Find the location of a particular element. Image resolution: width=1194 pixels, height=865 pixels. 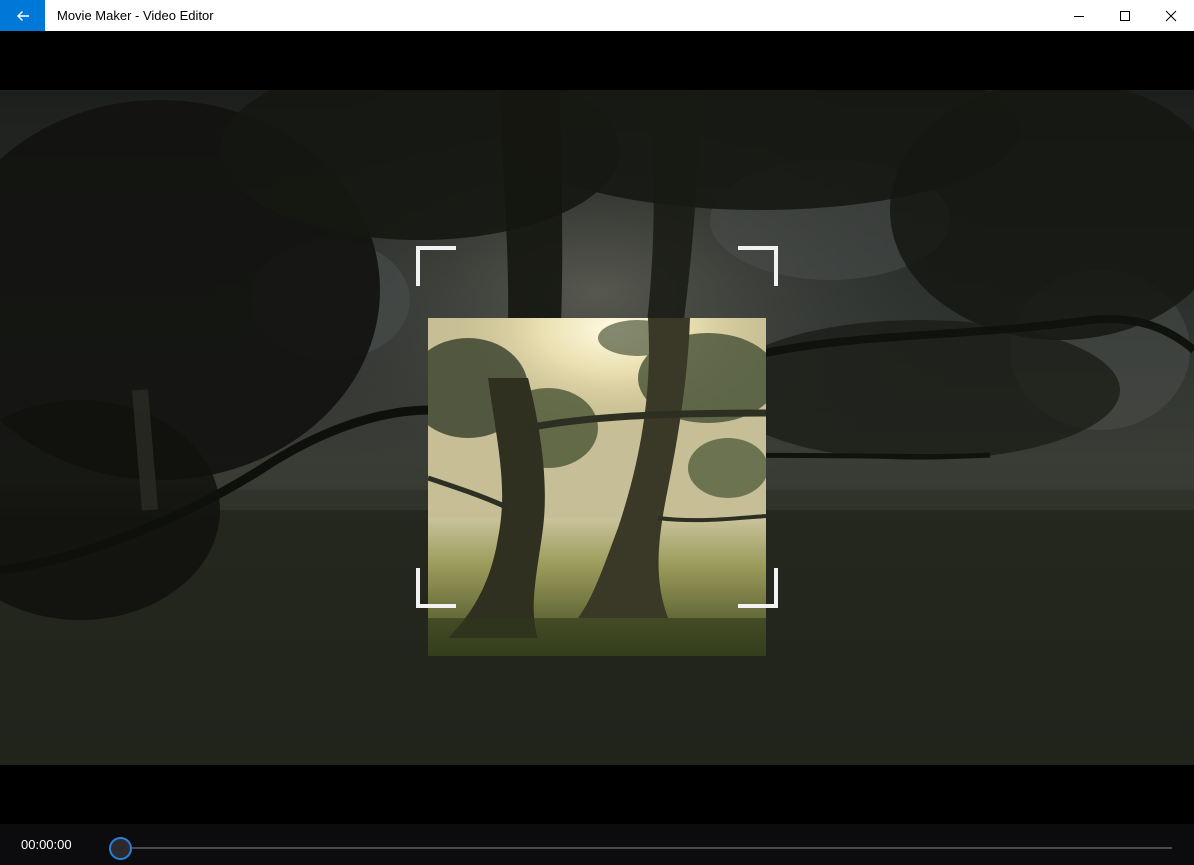

crop-handle-bottom-left is located at coordinates (436, 588).